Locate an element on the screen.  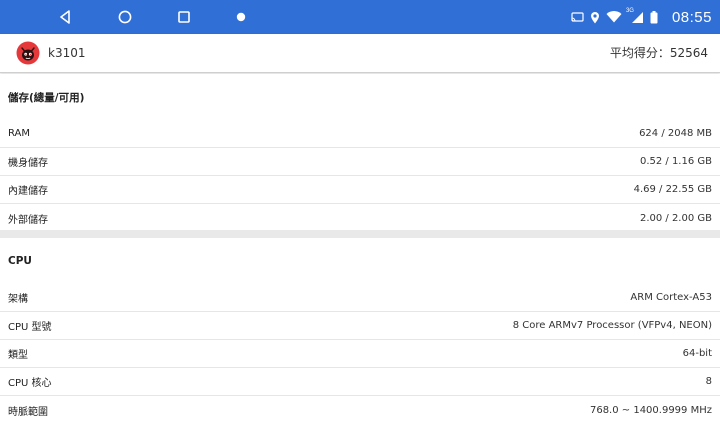
recent-apps-button is located at coordinates (184, 17).